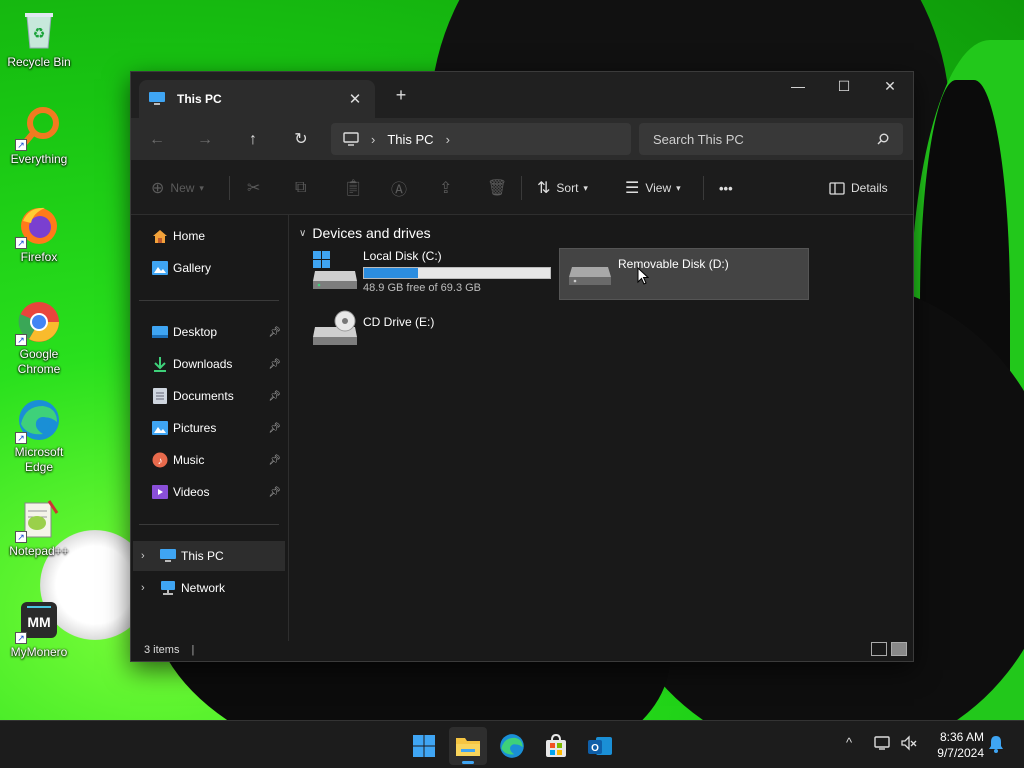  I want to click on desktop-icon-everything: ↗ Everything, so click(39, 136).